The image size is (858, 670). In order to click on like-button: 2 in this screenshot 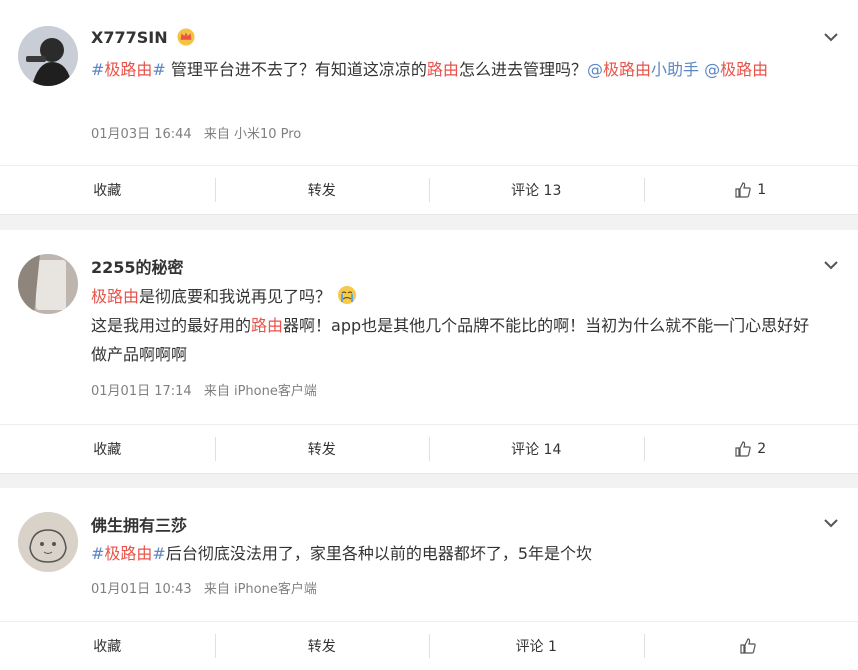, I will do `click(750, 449)`.